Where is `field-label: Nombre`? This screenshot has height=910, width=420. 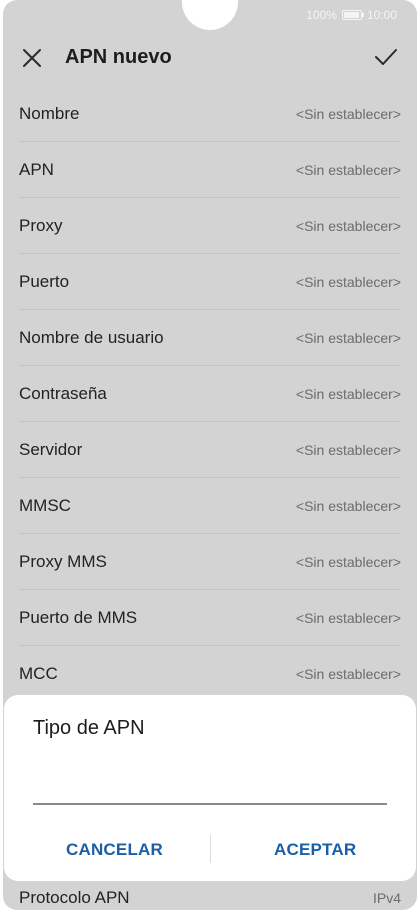 field-label: Nombre is located at coordinates (49, 113).